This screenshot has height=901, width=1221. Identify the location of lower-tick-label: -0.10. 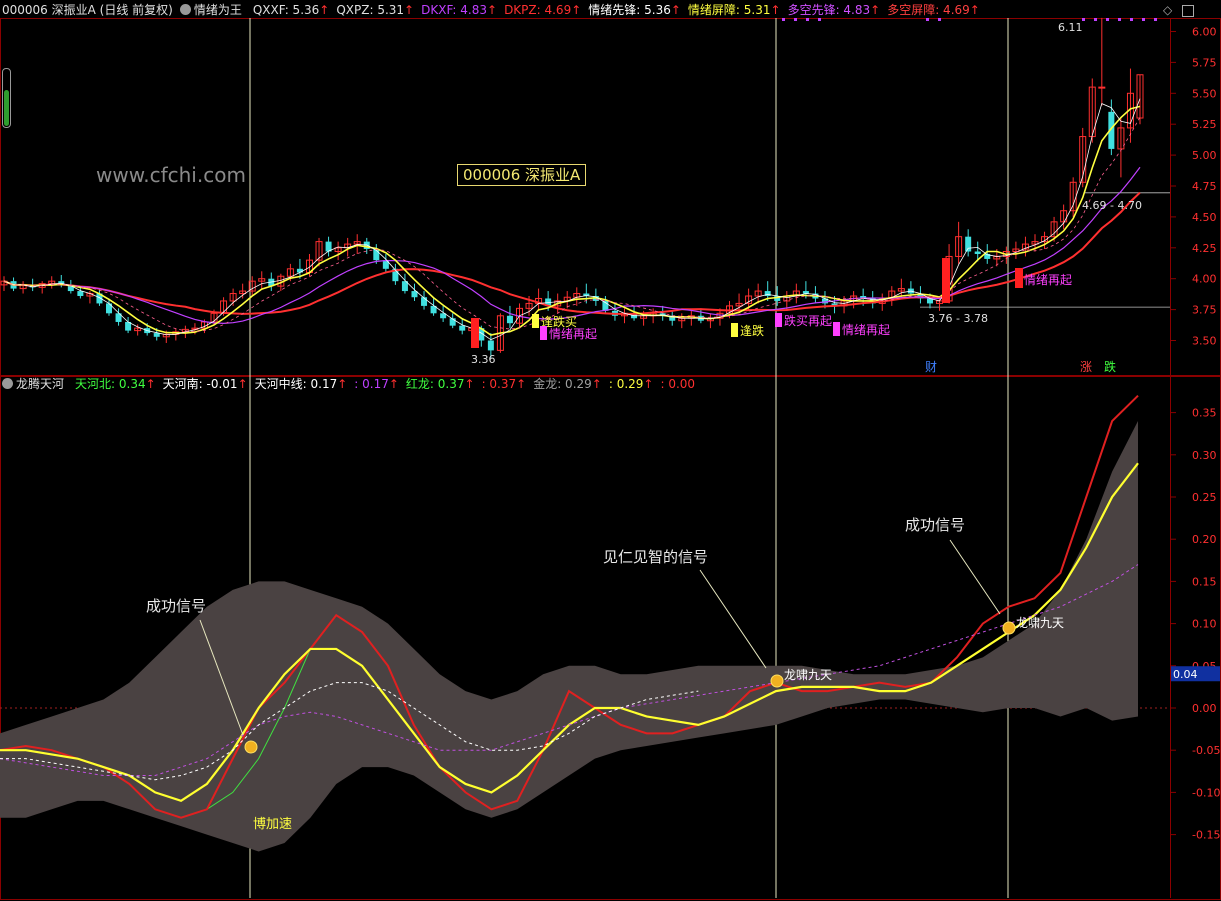
(1206, 792).